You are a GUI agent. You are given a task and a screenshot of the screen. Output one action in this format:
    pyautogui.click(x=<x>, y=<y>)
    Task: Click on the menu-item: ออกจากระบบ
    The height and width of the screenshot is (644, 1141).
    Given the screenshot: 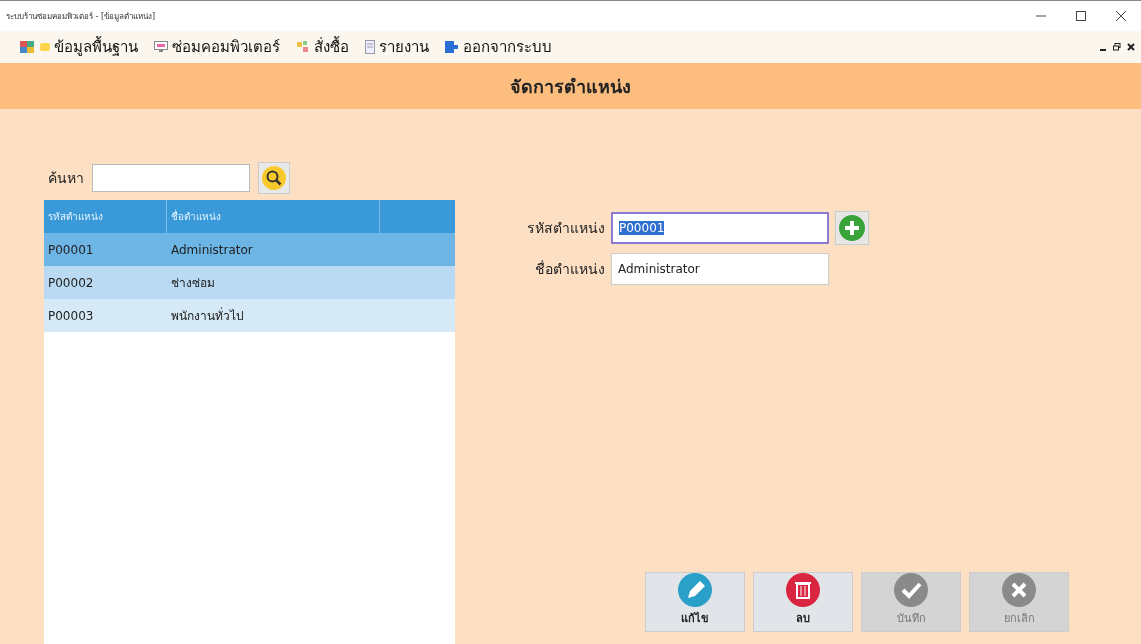 What is the action you would take?
    pyautogui.click(x=498, y=47)
    